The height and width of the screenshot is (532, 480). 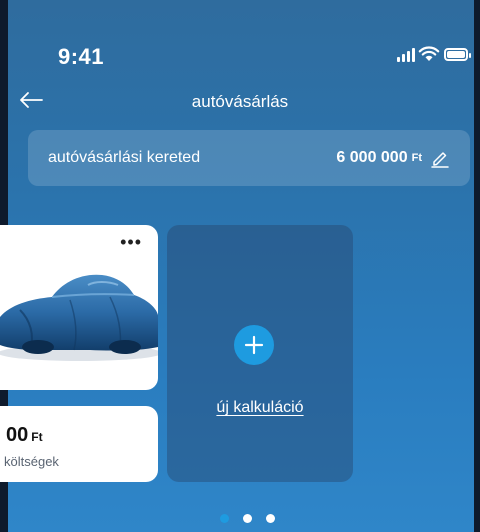 What do you see at coordinates (31, 461) in the screenshot?
I see `cost-label: költségek` at bounding box center [31, 461].